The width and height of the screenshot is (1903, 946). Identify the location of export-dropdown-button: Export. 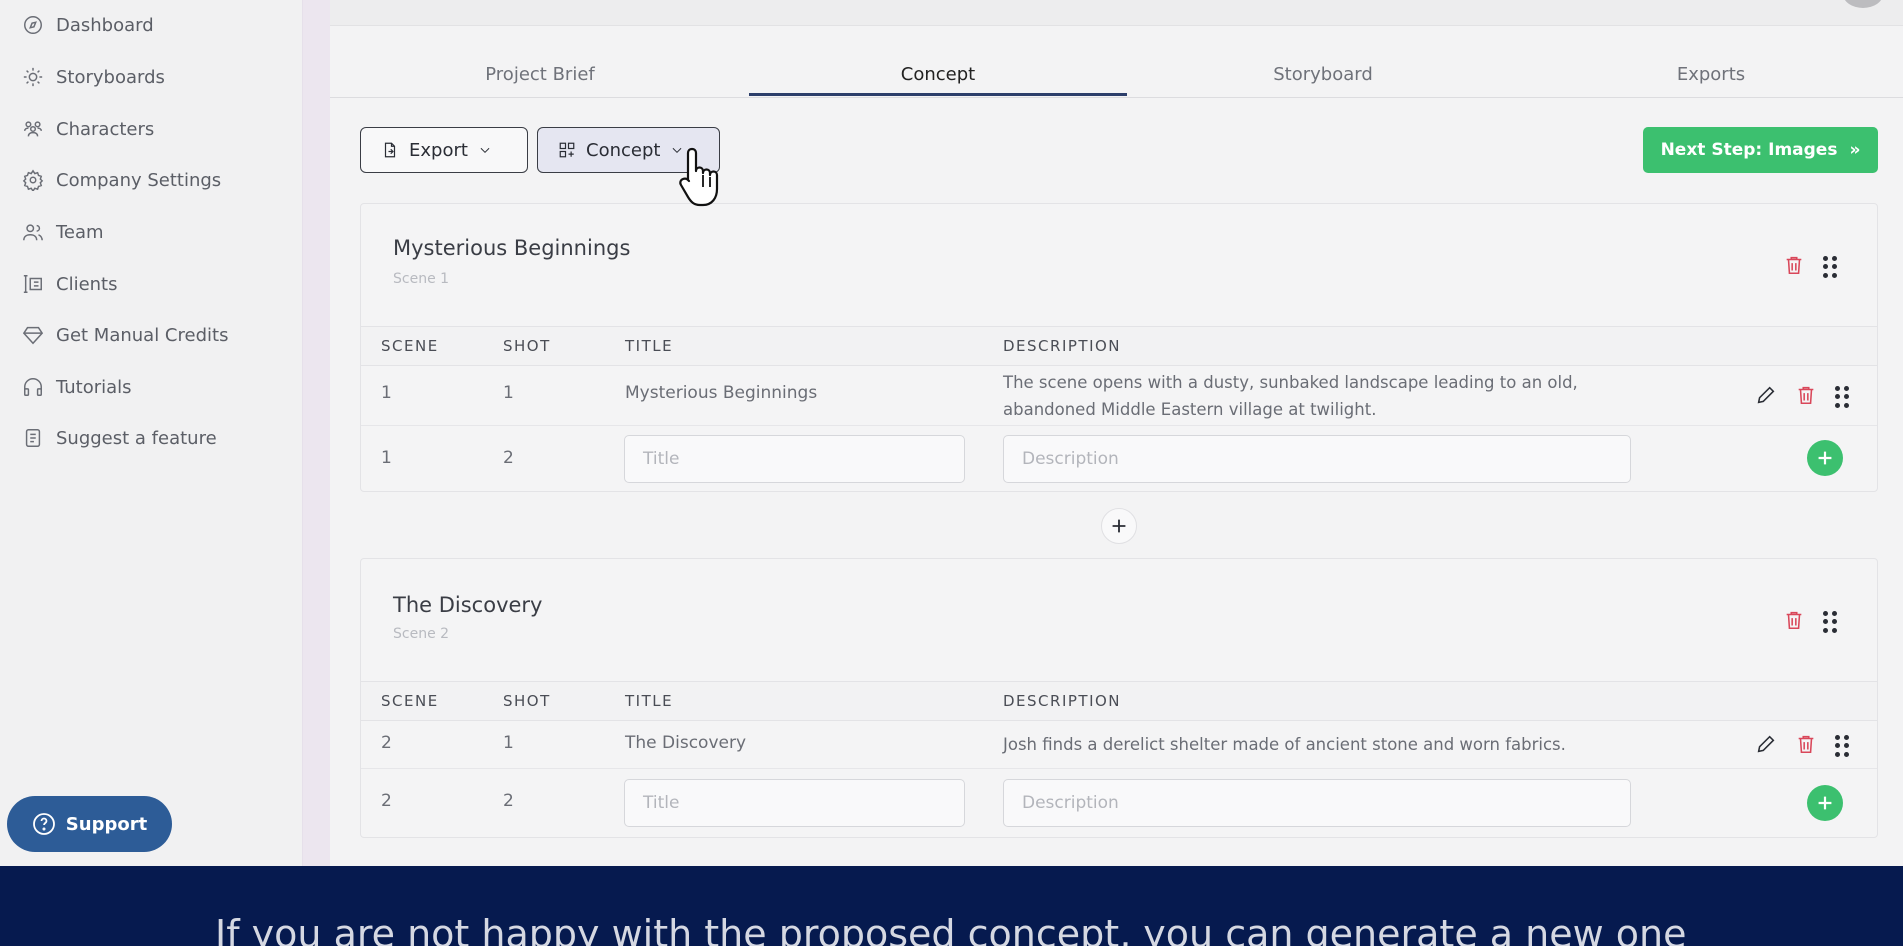
(444, 150).